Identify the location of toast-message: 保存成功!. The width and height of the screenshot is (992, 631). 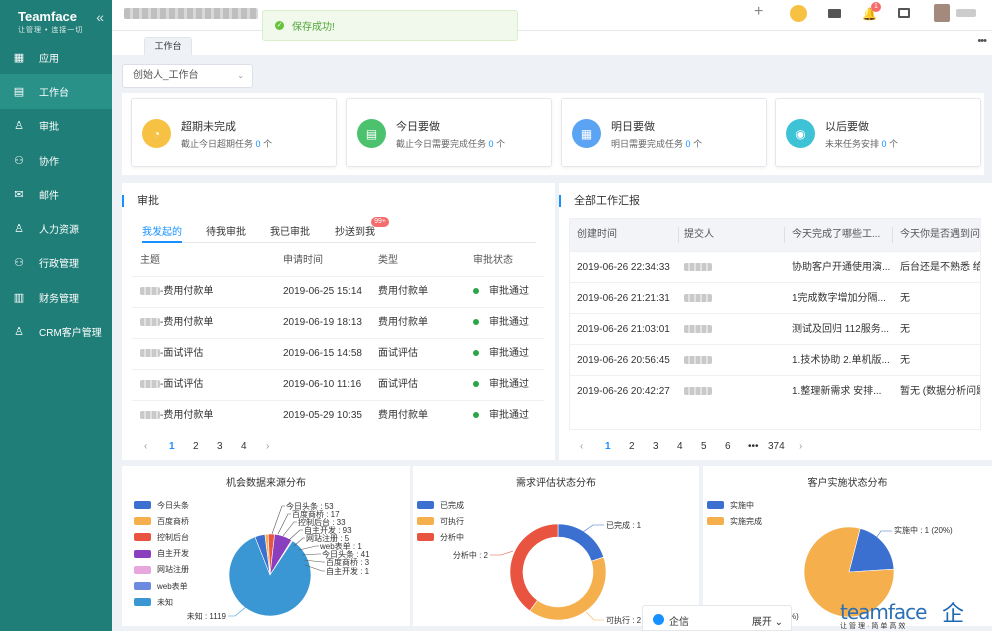
(313, 27).